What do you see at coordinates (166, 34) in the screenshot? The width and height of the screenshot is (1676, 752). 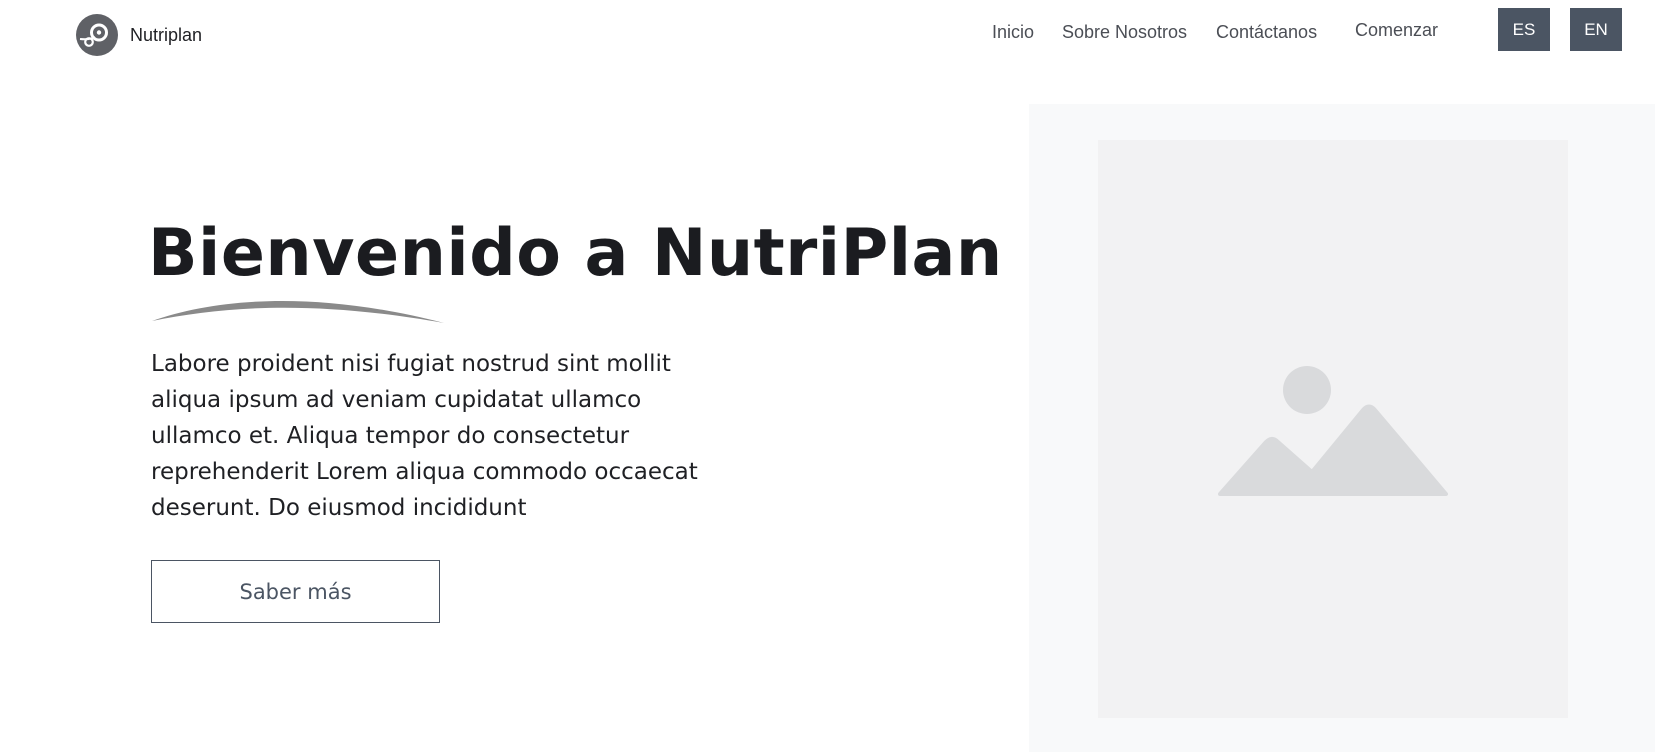 I see `brand-name: Nutriplan` at bounding box center [166, 34].